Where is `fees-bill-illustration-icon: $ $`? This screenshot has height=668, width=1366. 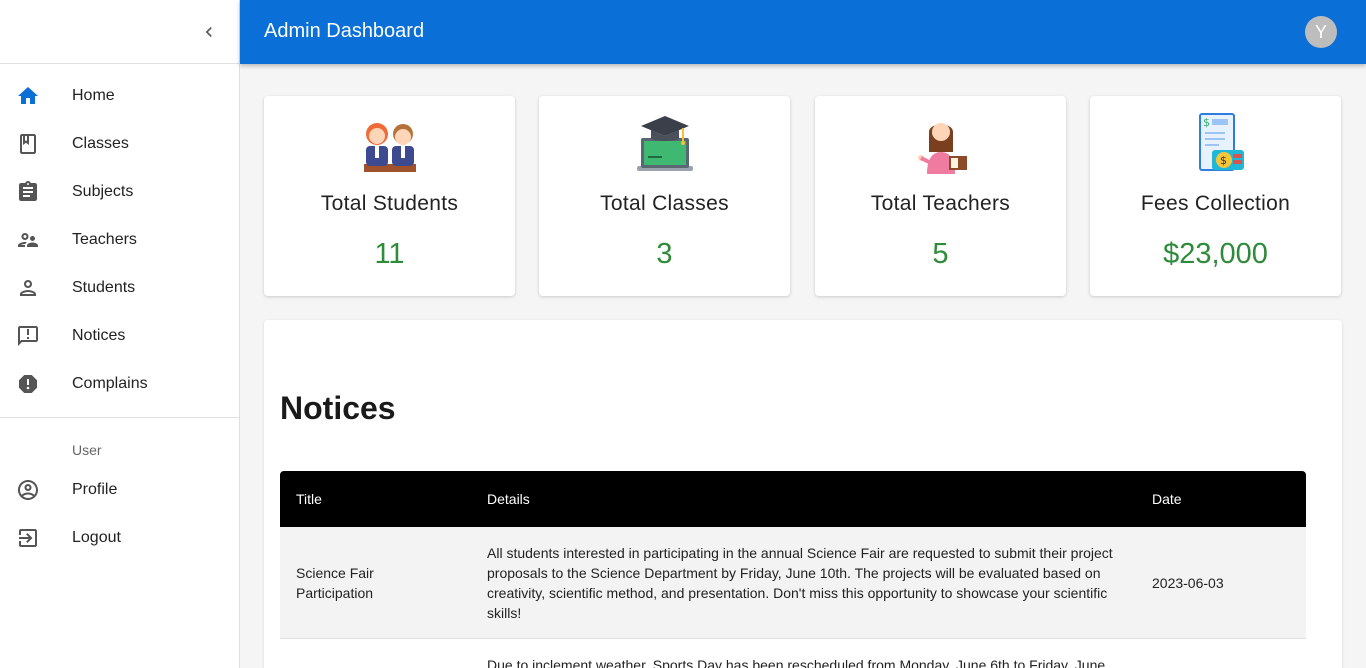
fees-bill-illustration-icon: $ $ is located at coordinates (1221, 142).